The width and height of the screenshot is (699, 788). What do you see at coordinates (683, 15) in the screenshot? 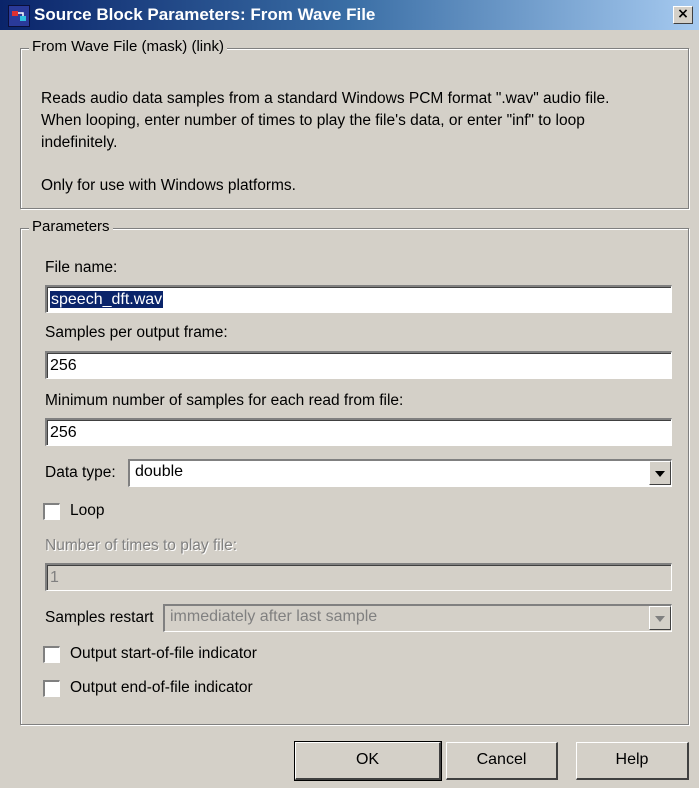
I see `close-button: ×` at bounding box center [683, 15].